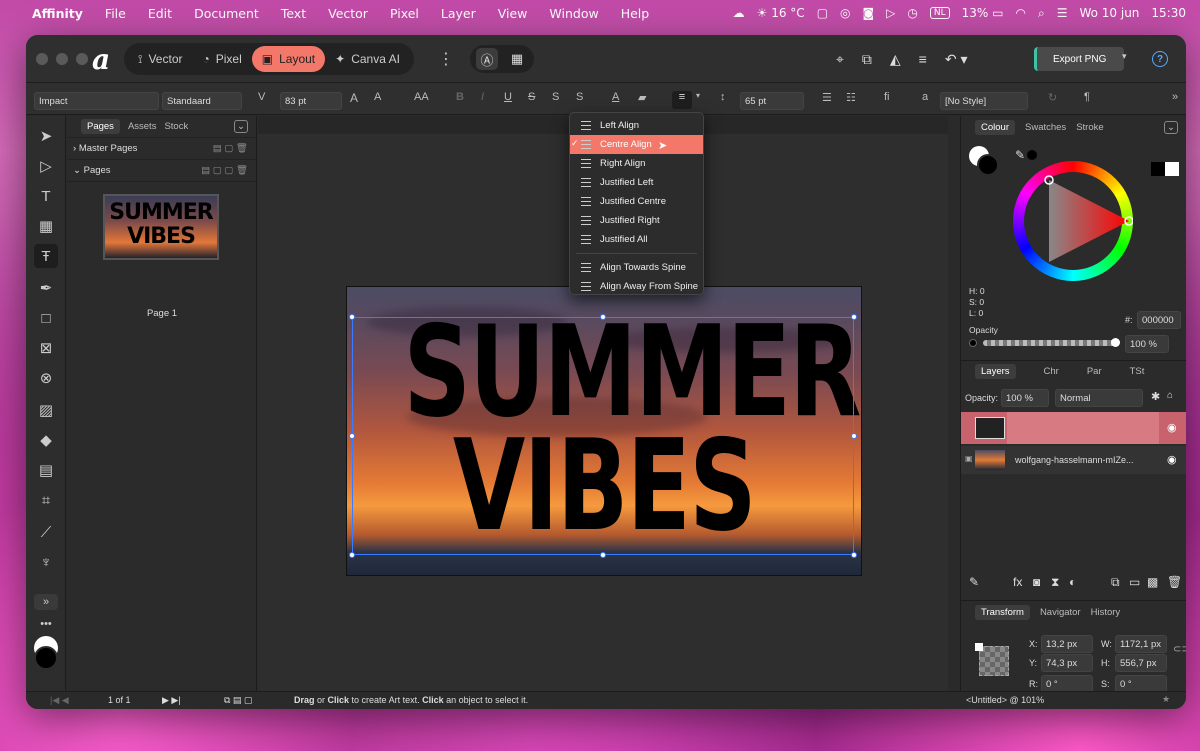 The height and width of the screenshot is (751, 1200). I want to click on text-frame-icon: Ⓐ, so click(487, 59).